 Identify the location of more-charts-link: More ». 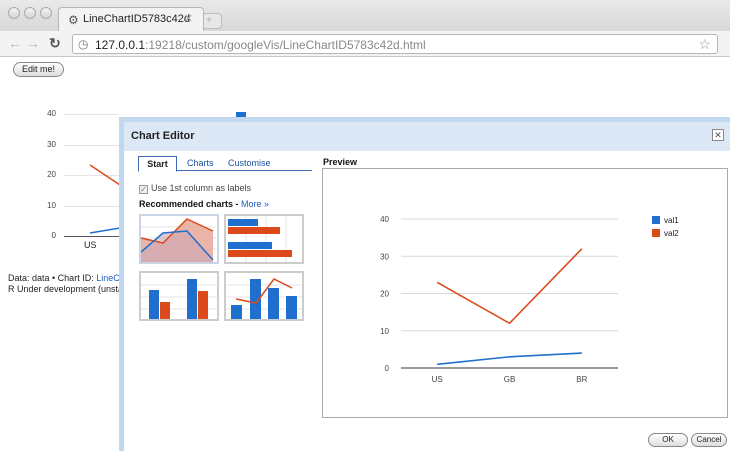
(255, 204).